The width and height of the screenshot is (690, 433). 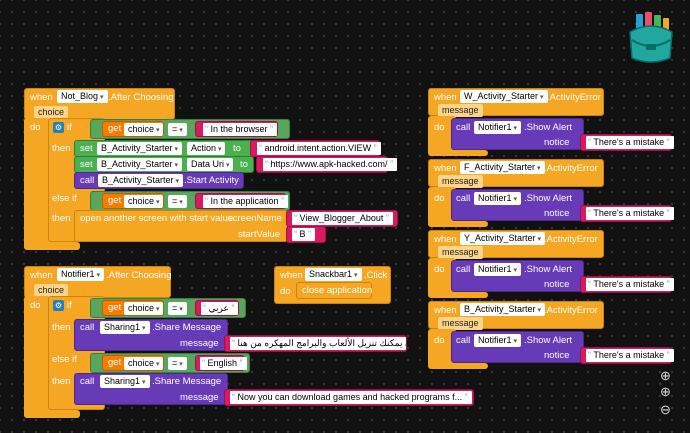 I want to click on component-selector: Notifier1, so click(x=80, y=274).